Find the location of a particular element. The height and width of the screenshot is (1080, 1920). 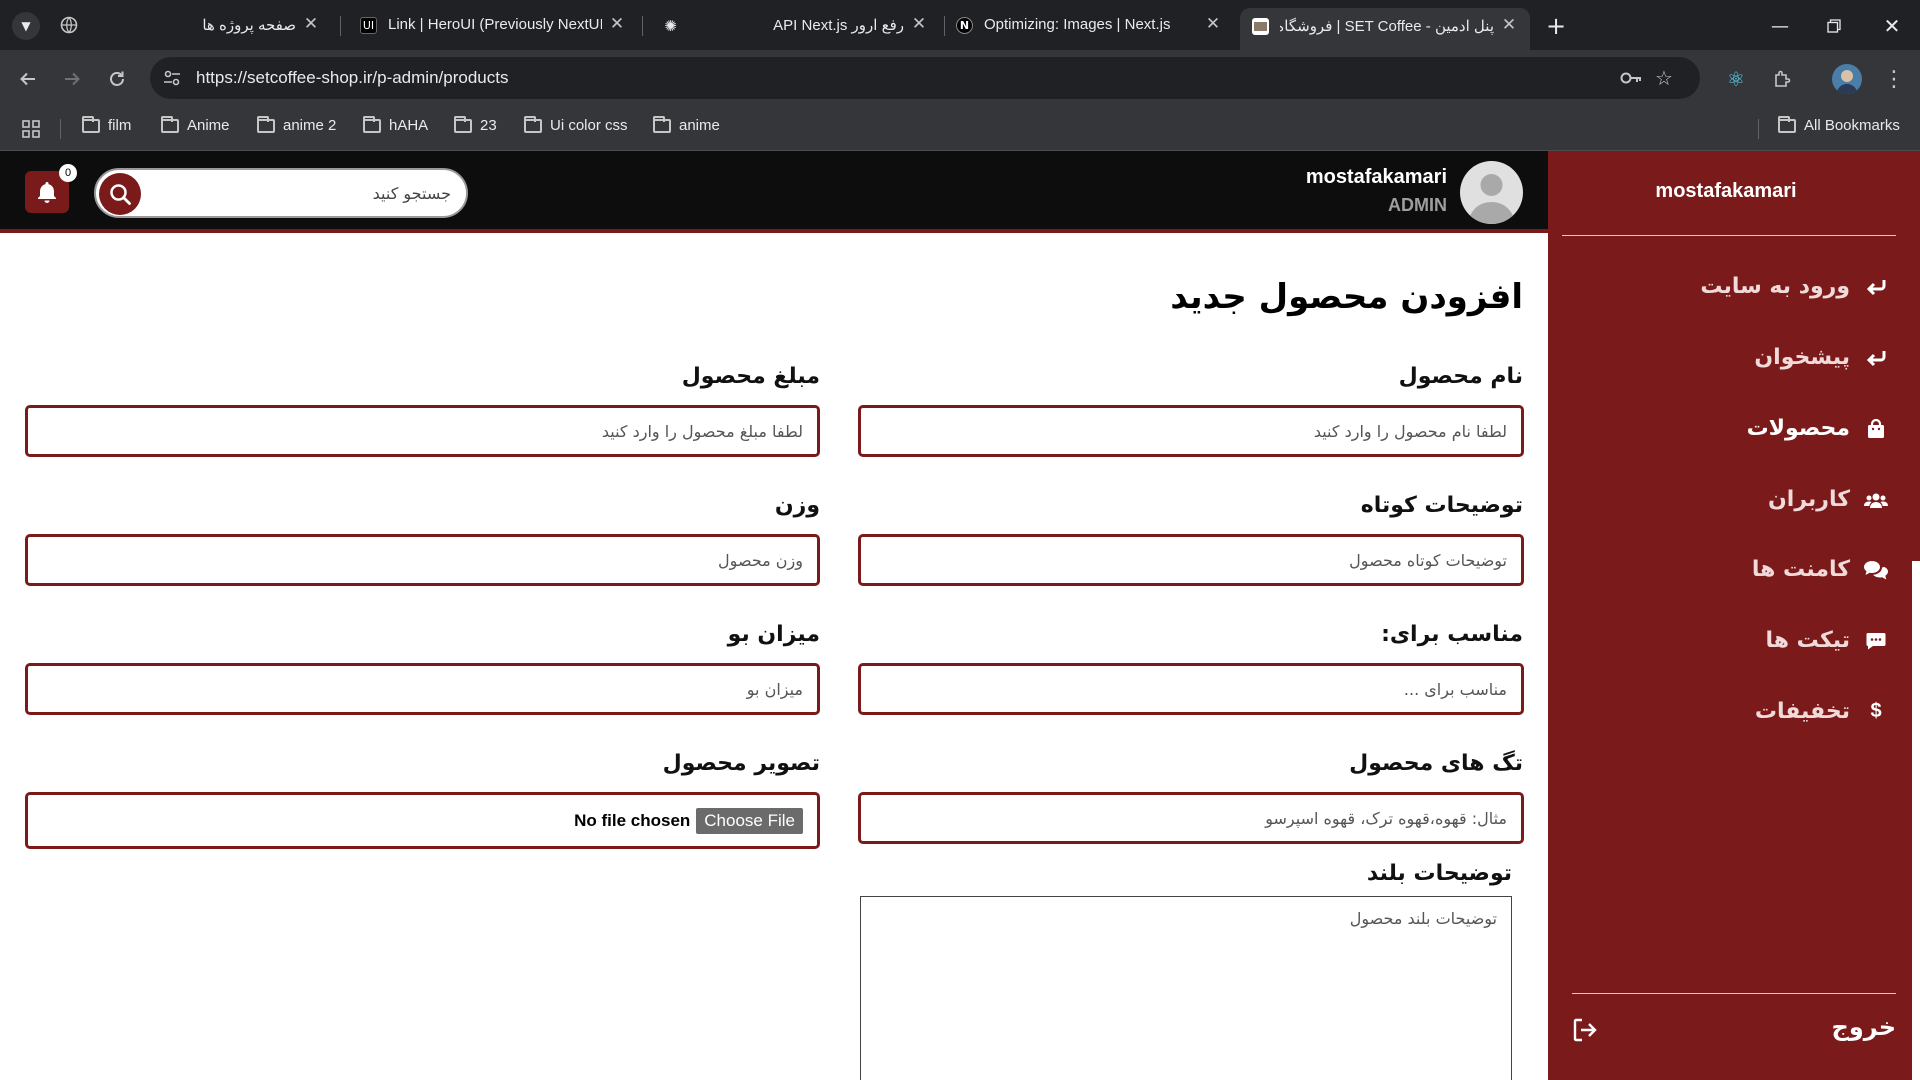

smell-level-input is located at coordinates (422, 689).